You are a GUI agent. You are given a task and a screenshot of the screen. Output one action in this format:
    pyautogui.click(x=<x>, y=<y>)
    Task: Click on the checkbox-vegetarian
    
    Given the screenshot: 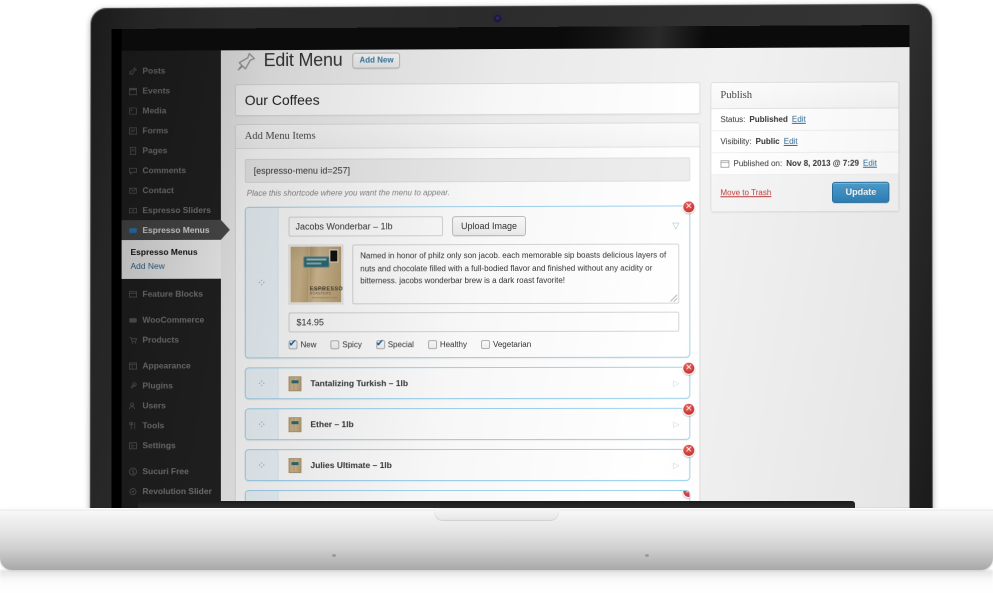 What is the action you would take?
    pyautogui.click(x=485, y=345)
    